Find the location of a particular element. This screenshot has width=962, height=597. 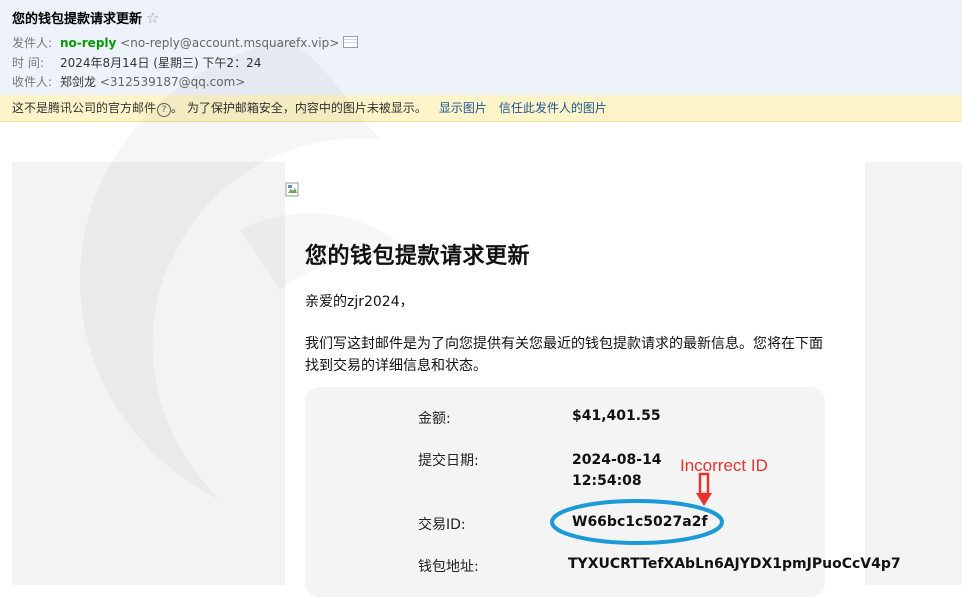

sender-name: no-reply is located at coordinates (88, 43).